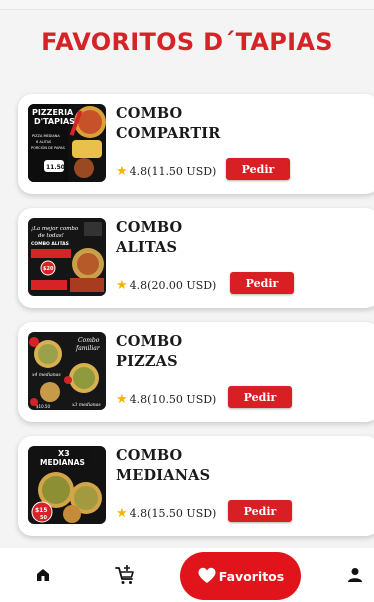 Image resolution: width=374 pixels, height=602 pixels. What do you see at coordinates (46, 375) in the screenshot?
I see `svg-text: x4 medianas` at bounding box center [46, 375].